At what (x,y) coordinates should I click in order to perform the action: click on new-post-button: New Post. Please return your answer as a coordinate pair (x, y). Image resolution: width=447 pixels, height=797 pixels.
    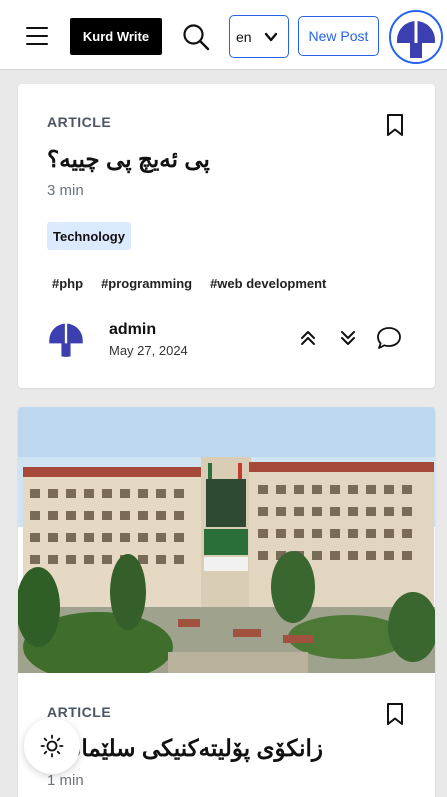
    Looking at the image, I should click on (338, 36).